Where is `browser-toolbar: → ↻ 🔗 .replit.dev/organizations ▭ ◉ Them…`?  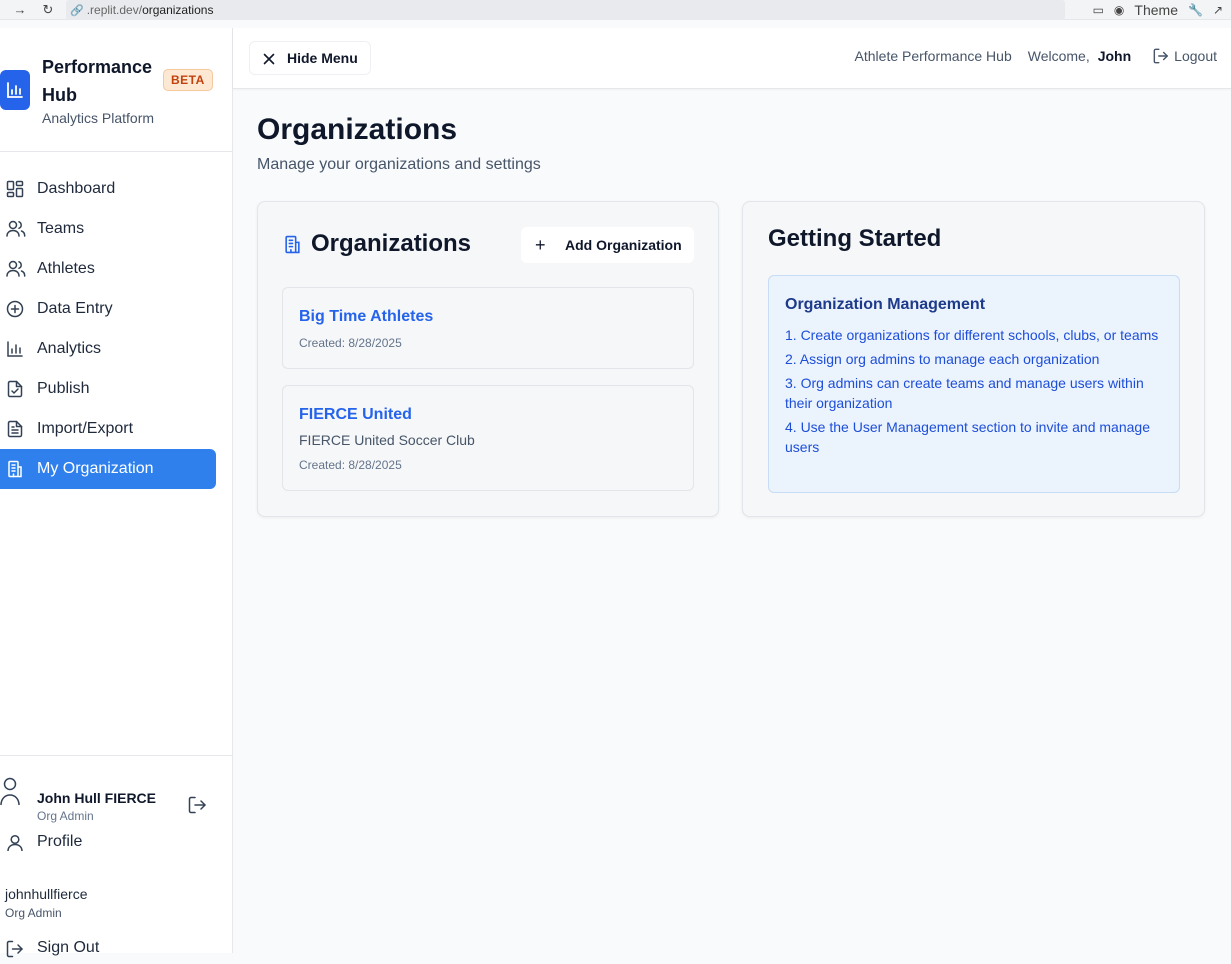 browser-toolbar: → ↻ 🔗 .replit.dev/organizations ▭ ◉ Them… is located at coordinates (615, 10).